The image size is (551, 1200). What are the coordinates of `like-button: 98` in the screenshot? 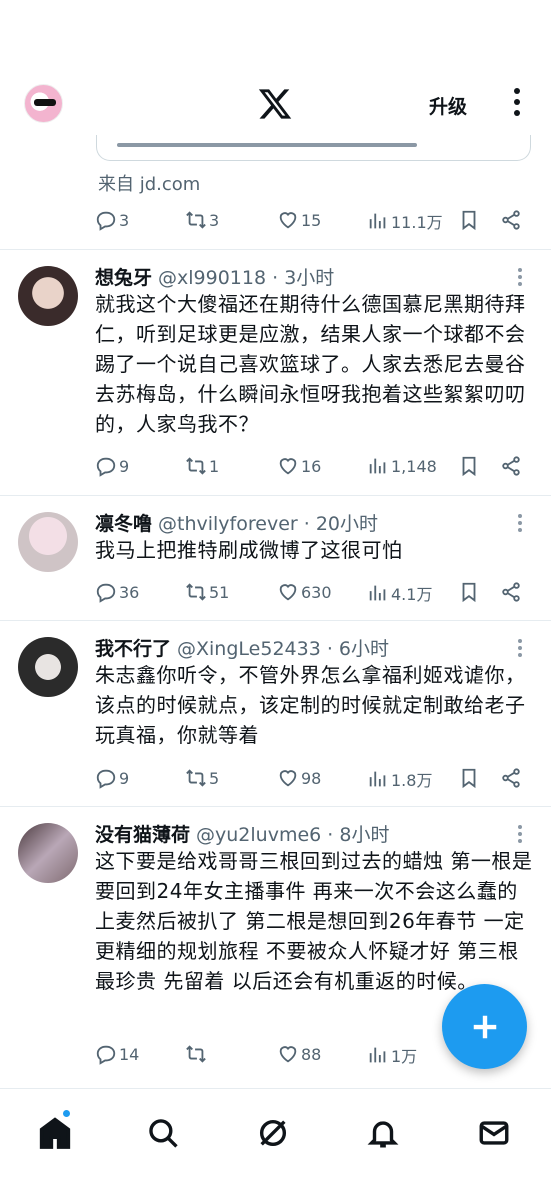 It's located at (299, 778).